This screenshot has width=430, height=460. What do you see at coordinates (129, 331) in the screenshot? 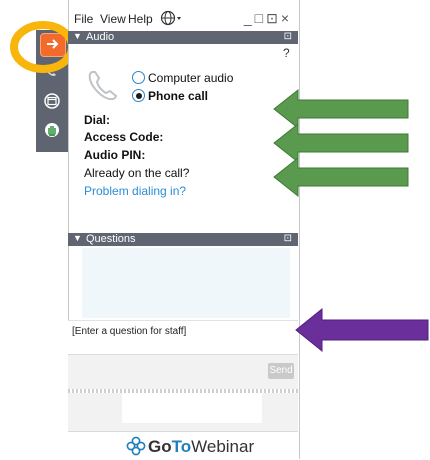
I see `question-input-placeholder: [Enter a question for staff]` at bounding box center [129, 331].